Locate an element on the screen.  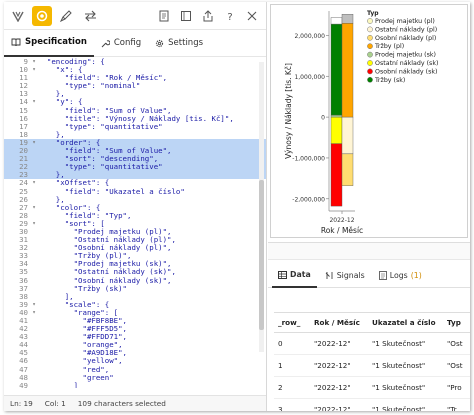
table-cell: 2 is located at coordinates (292, 387).